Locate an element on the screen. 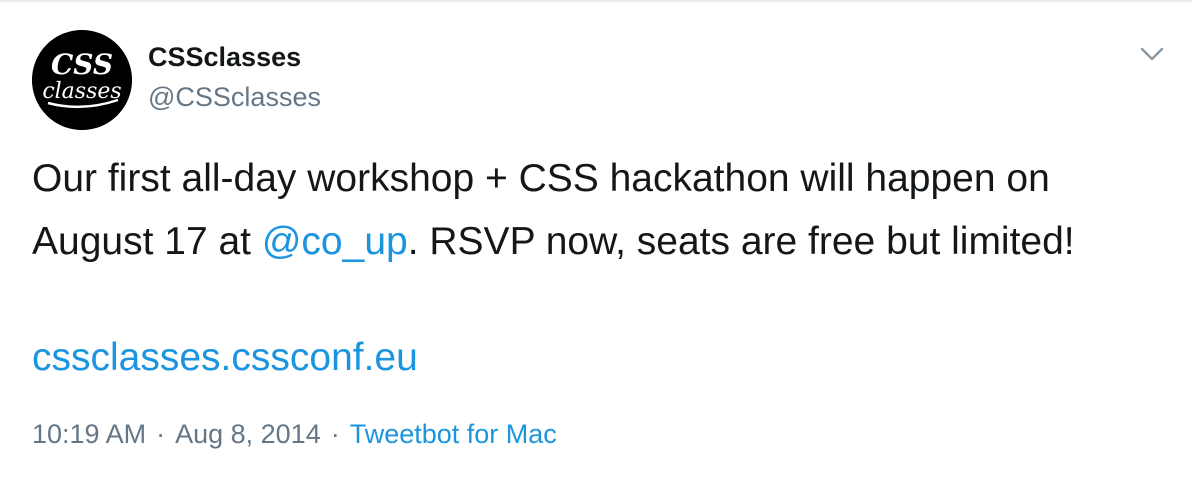 Image resolution: width=1192 pixels, height=480 pixels. avatar: CSS classes is located at coordinates (82, 80).